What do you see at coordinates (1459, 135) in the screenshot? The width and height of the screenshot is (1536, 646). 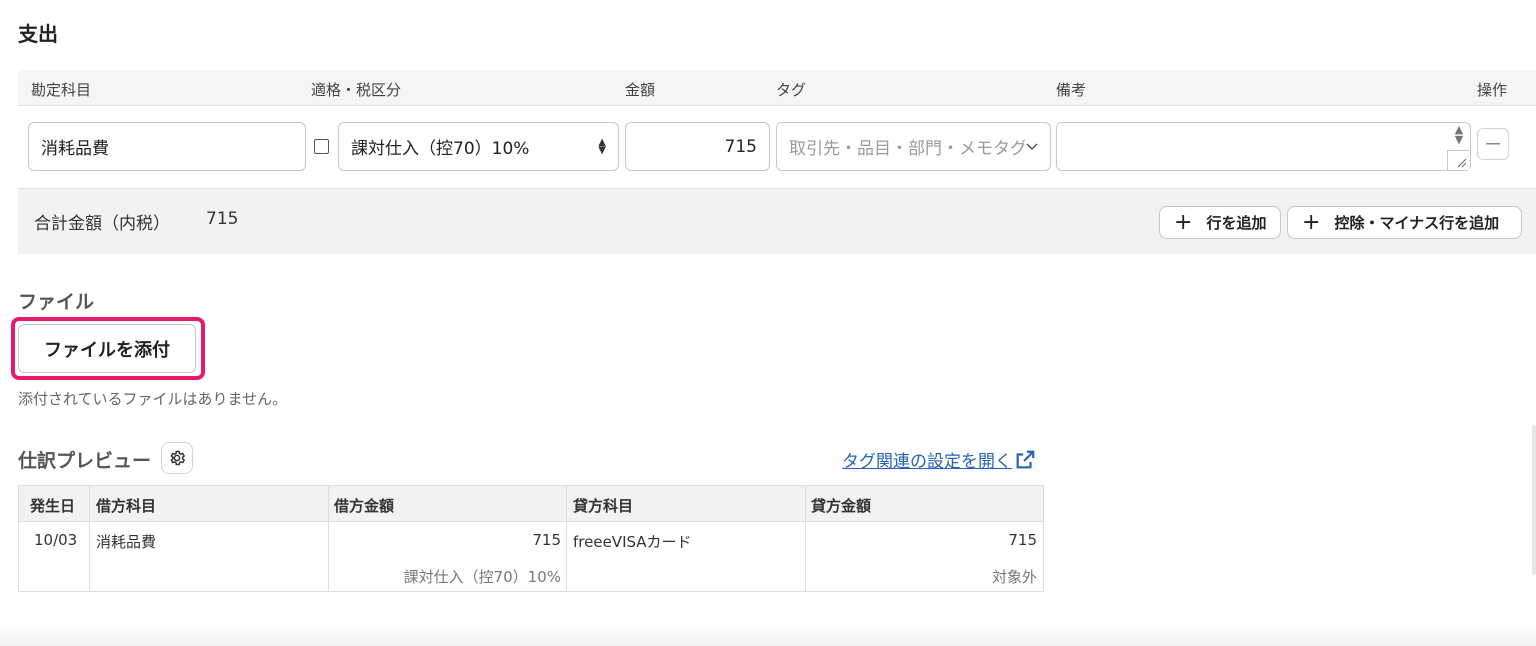 I see `note-spinner-icon: ▲ ▼` at bounding box center [1459, 135].